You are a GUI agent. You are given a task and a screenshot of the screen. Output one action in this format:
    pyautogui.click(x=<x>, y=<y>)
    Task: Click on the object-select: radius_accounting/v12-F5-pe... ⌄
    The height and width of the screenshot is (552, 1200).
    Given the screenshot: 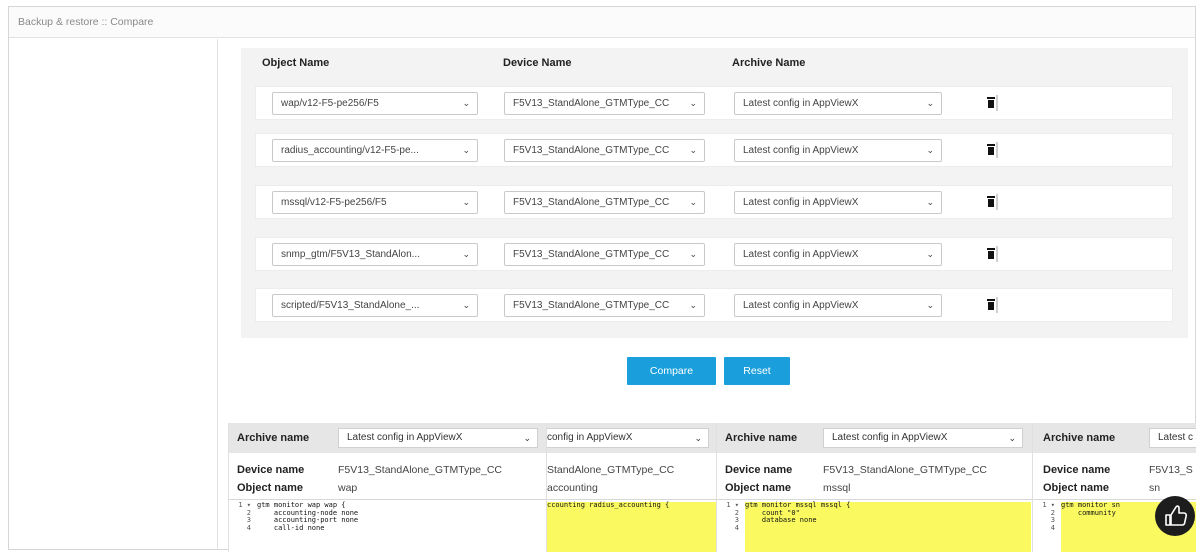 What is the action you would take?
    pyautogui.click(x=375, y=150)
    